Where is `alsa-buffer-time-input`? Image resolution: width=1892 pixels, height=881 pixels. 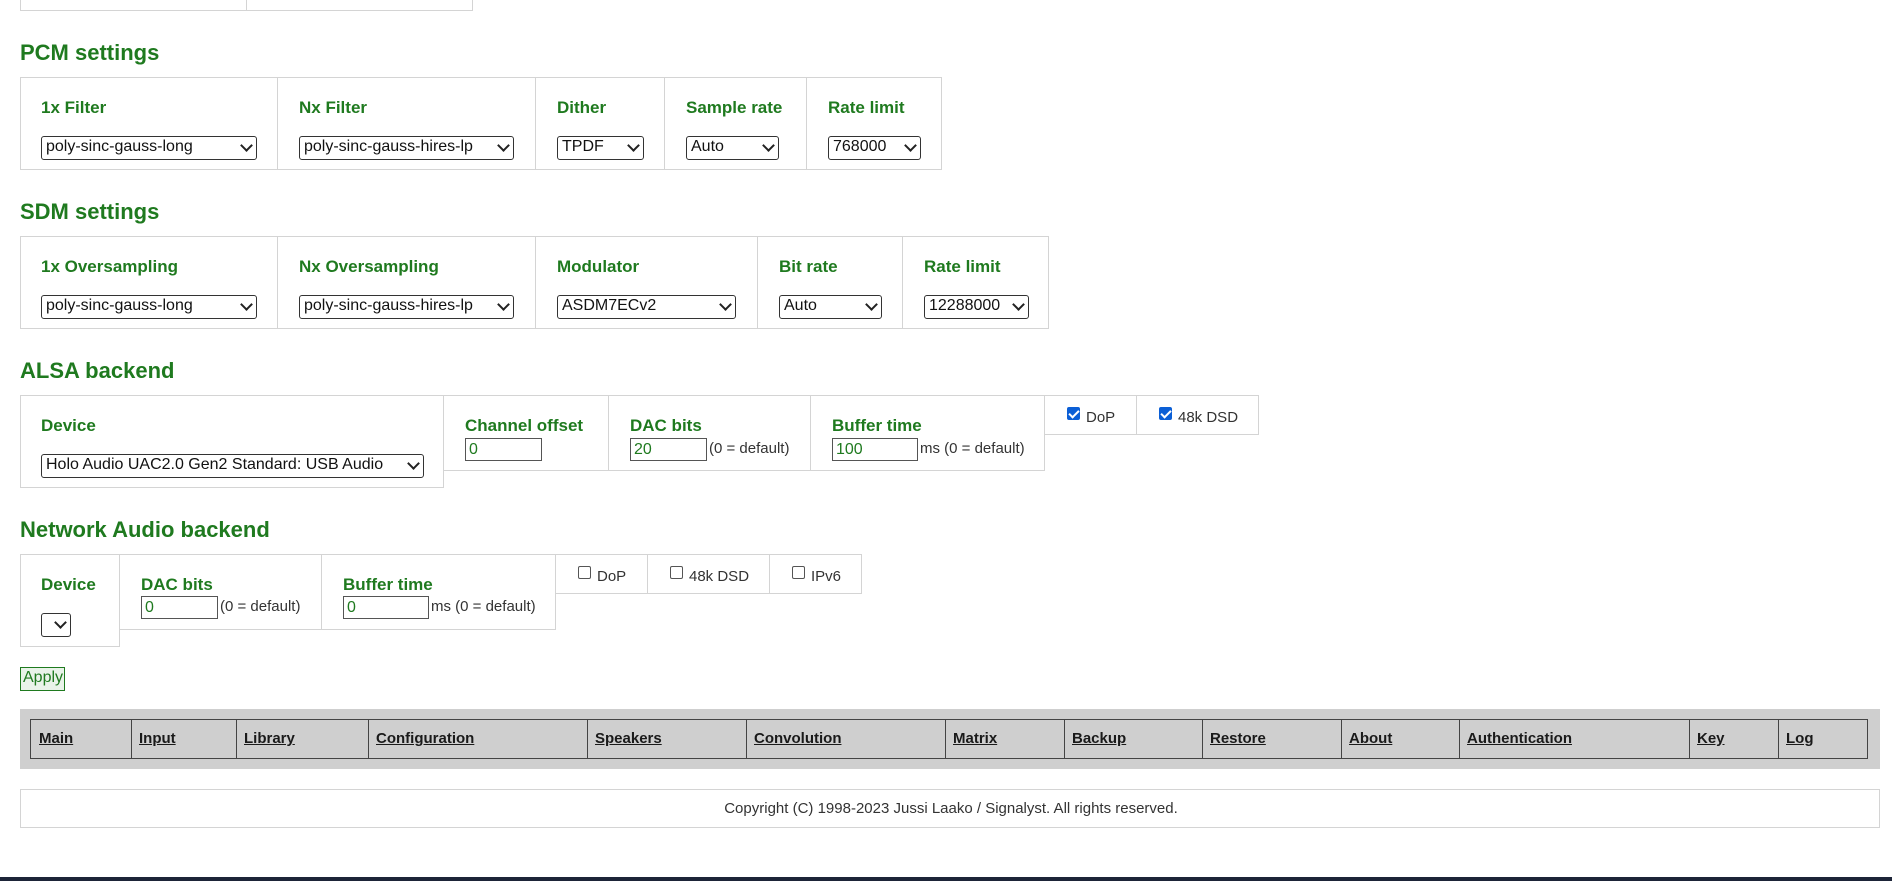
alsa-buffer-time-input is located at coordinates (875, 449).